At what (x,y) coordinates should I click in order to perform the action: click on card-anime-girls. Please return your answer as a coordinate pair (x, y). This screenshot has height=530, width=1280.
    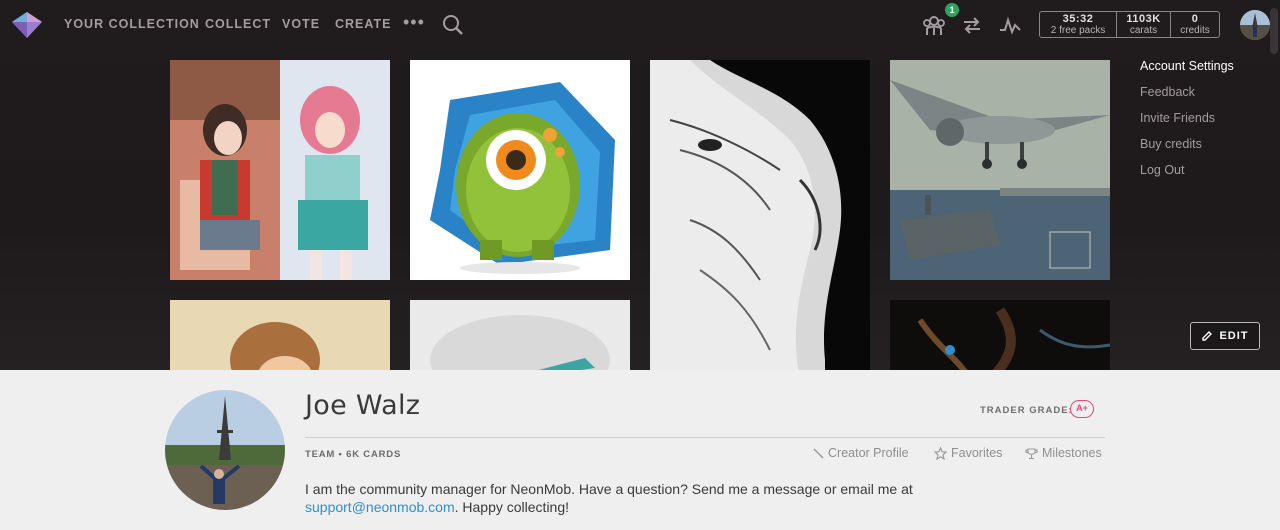
    Looking at the image, I should click on (280, 170).